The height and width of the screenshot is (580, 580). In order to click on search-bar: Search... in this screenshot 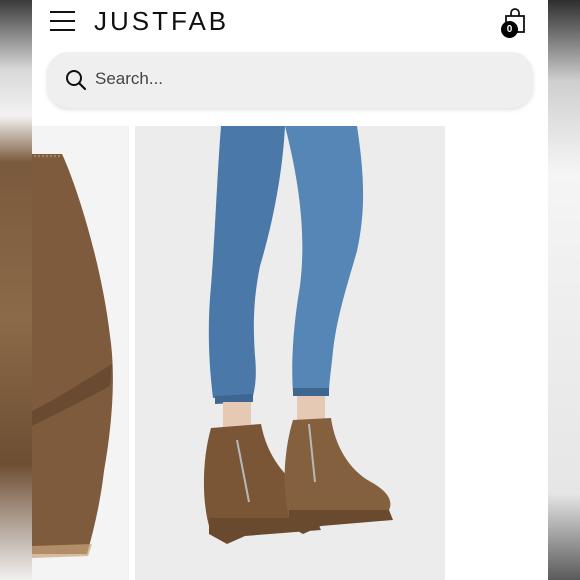, I will do `click(290, 80)`.